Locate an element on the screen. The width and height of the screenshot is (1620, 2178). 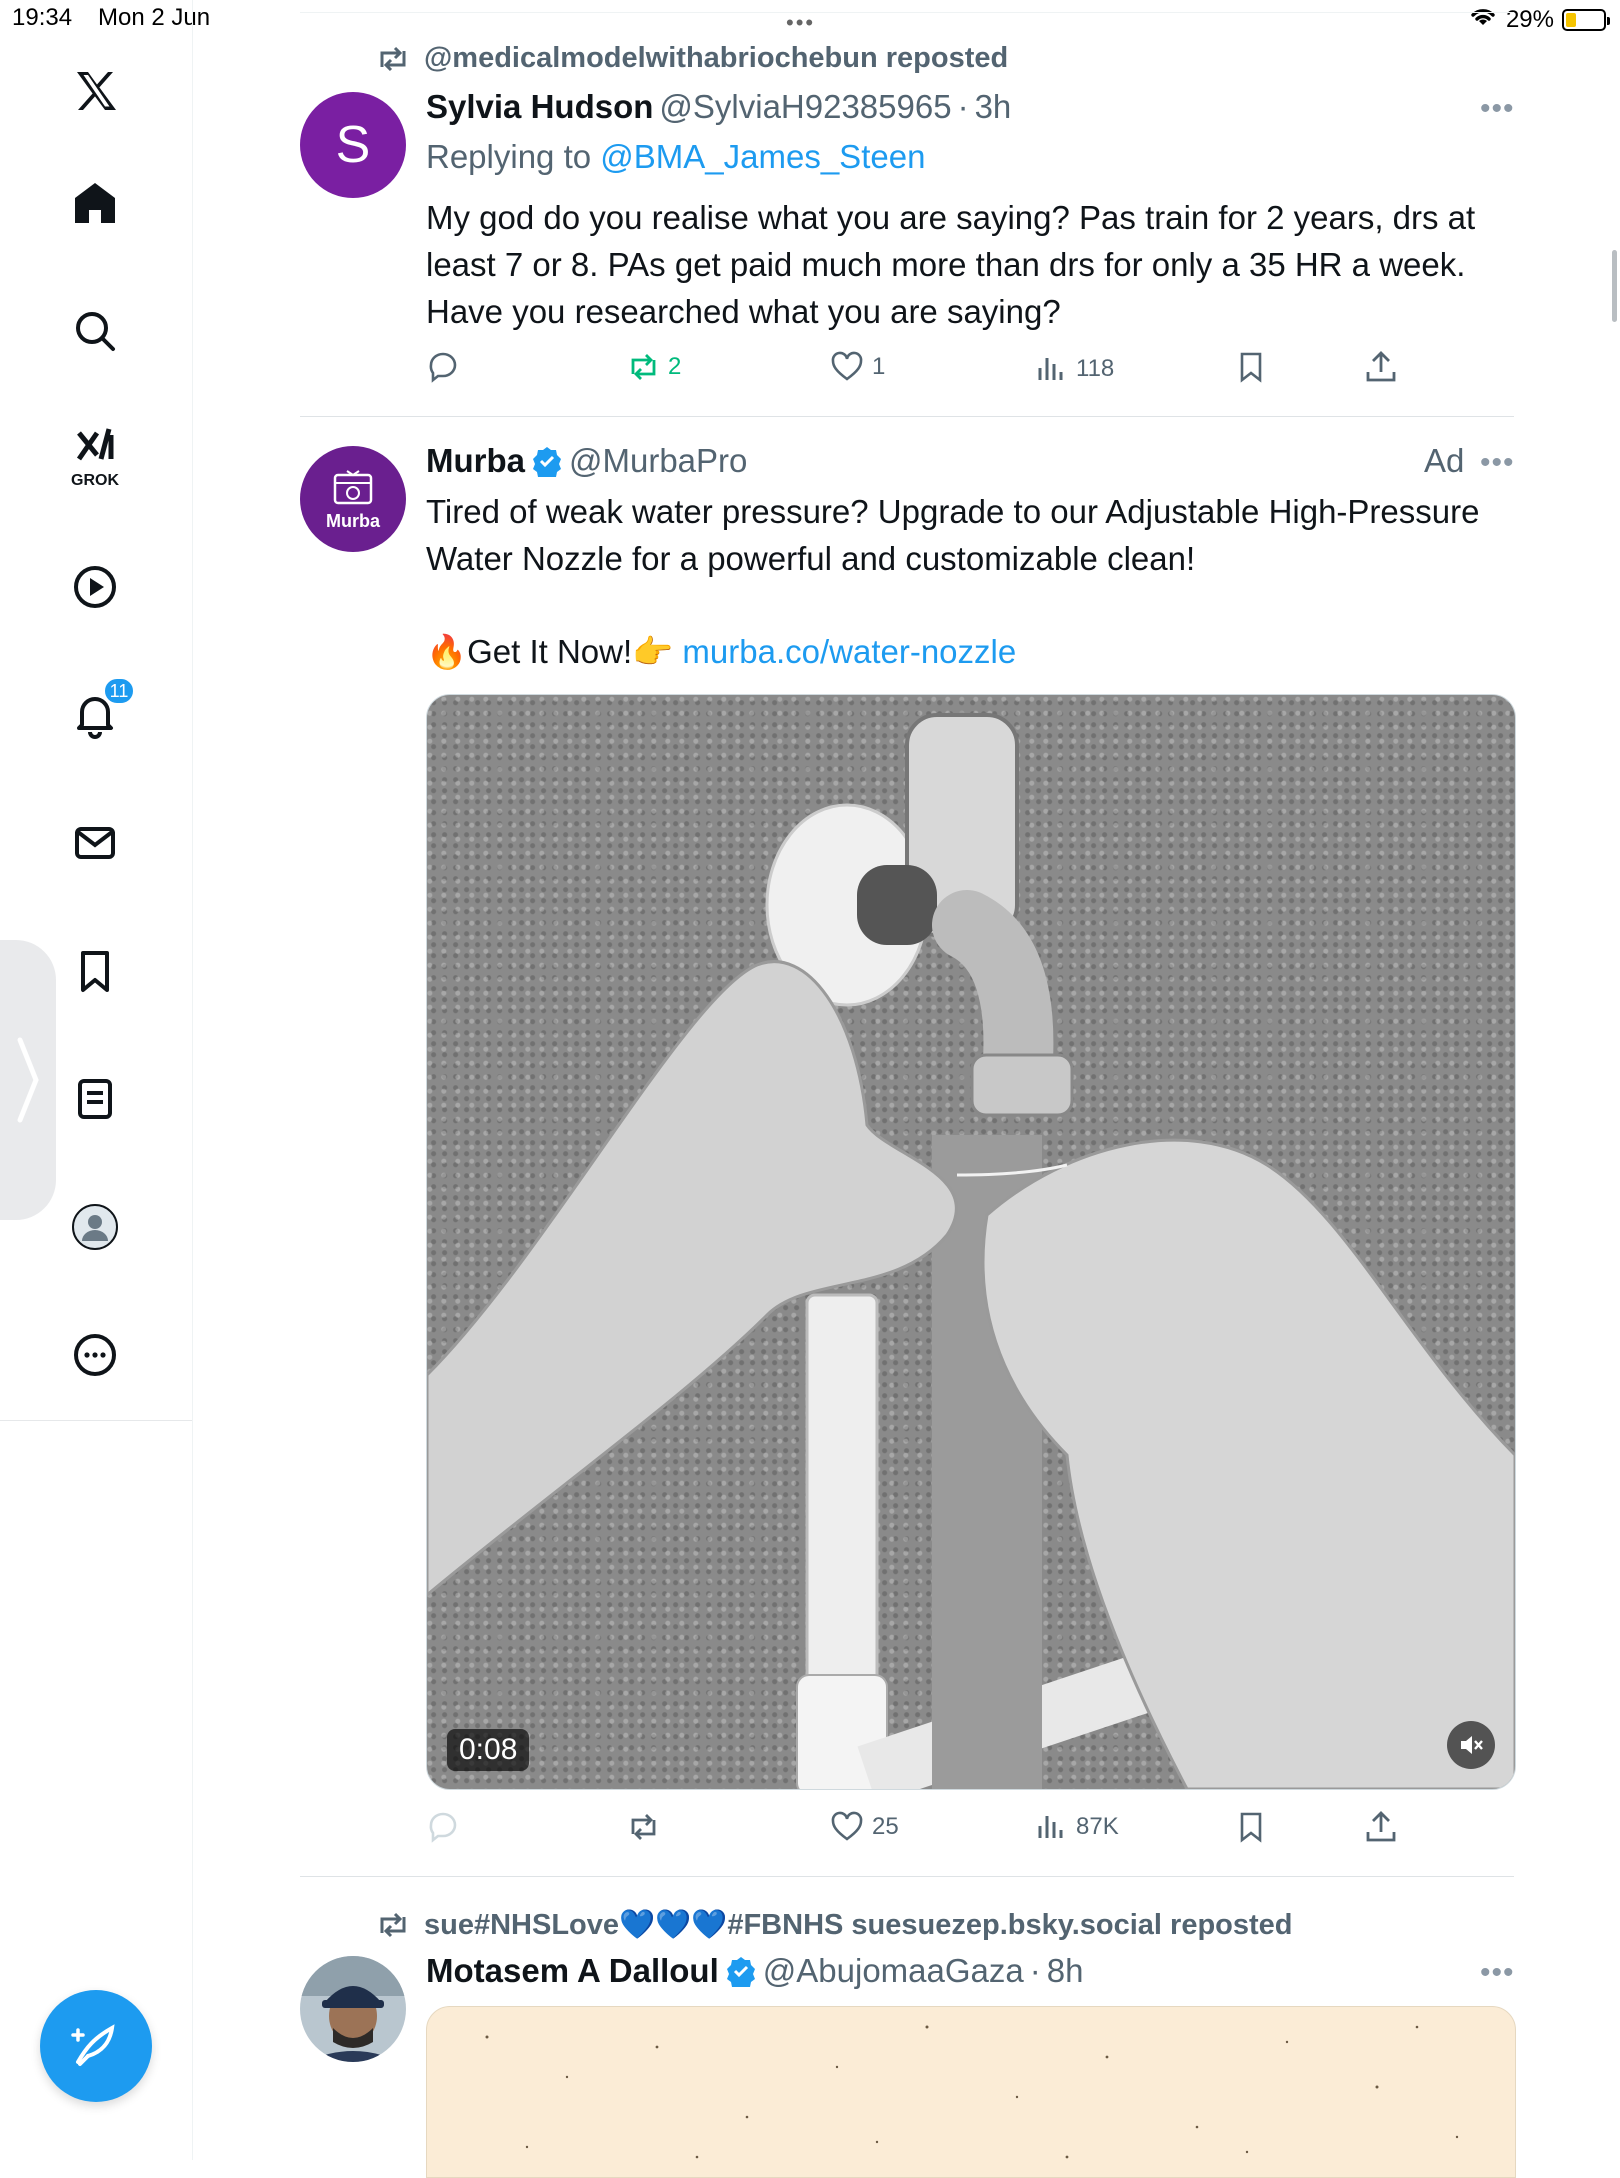
tweet-1-time: 3h is located at coordinates (993, 107).